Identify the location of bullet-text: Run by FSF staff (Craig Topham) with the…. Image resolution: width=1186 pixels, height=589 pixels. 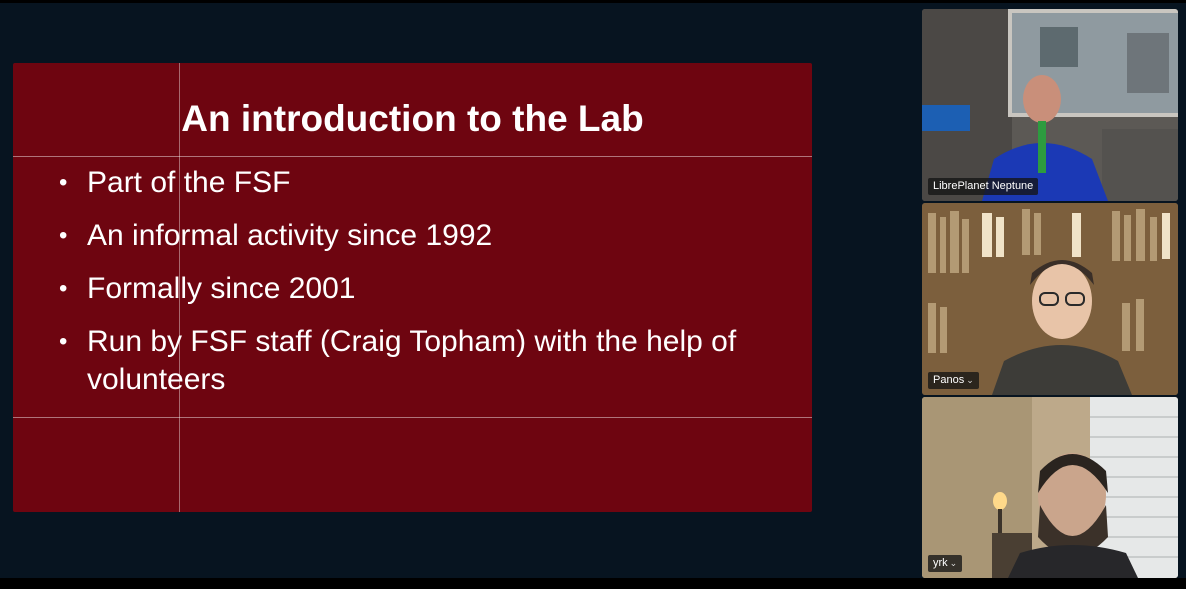
(412, 360).